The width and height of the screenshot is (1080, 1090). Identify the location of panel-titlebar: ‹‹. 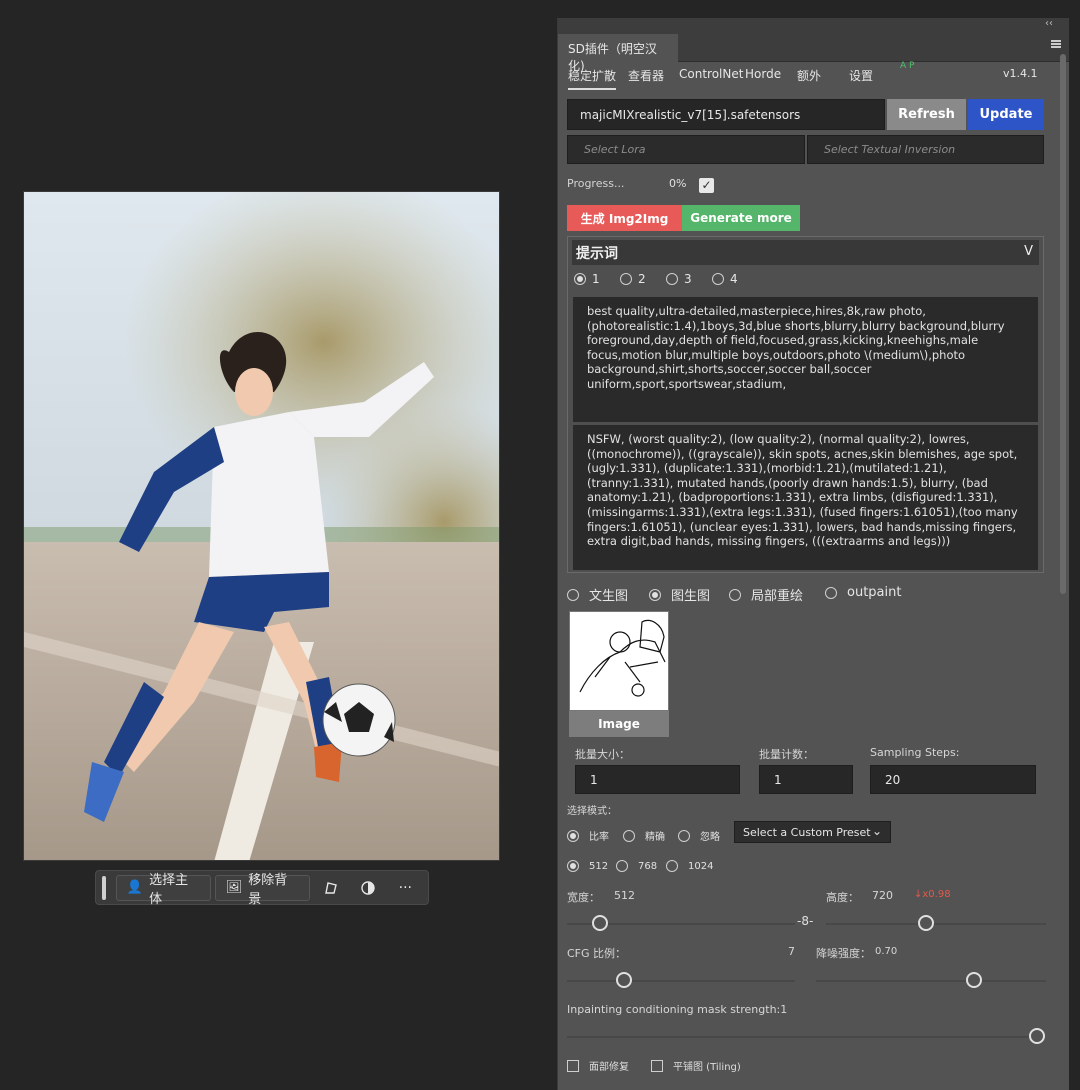
(813, 25).